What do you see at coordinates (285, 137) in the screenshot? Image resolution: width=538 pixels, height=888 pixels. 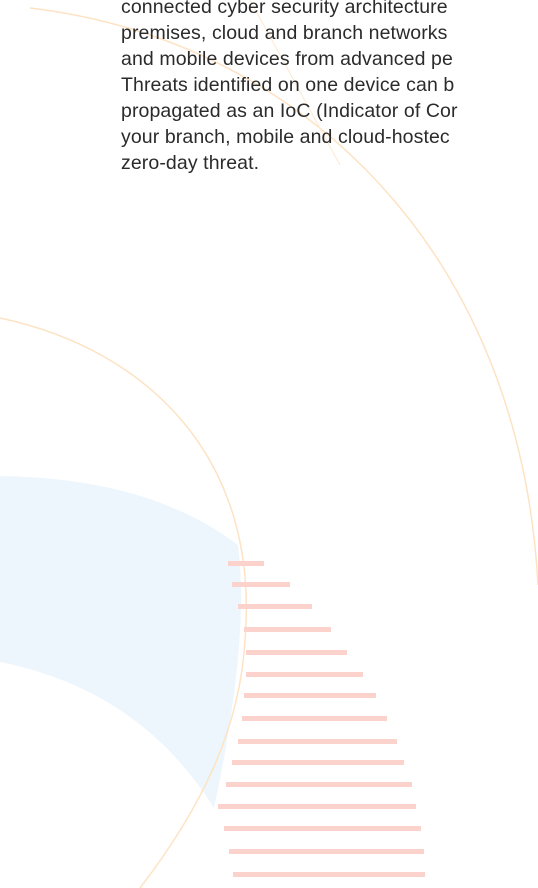 I see `paragraph-line: your branch, mobile and cloud-hostec` at bounding box center [285, 137].